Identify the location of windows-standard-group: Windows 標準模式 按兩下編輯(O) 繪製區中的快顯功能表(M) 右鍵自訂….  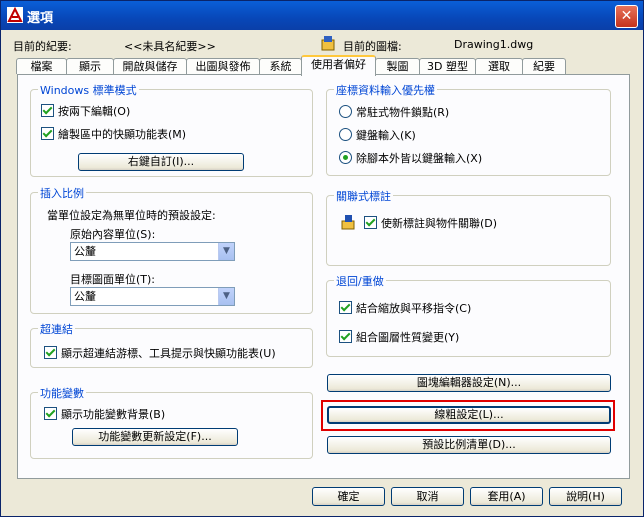
(171, 129).